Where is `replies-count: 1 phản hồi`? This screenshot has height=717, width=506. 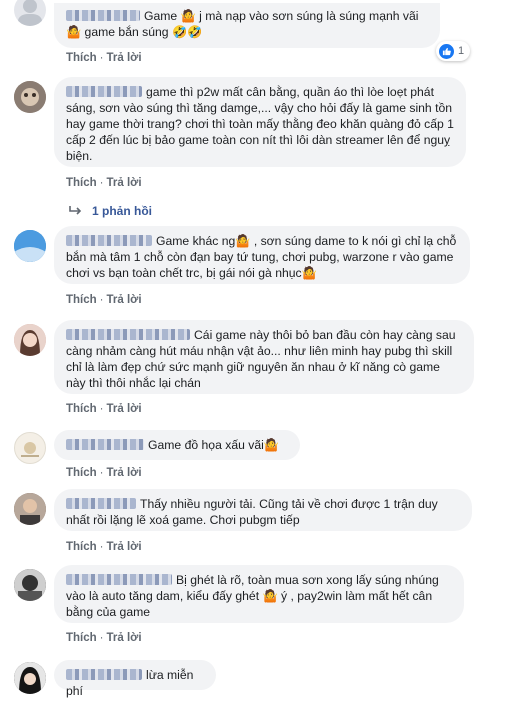
replies-count: 1 phản hồi is located at coordinates (122, 211).